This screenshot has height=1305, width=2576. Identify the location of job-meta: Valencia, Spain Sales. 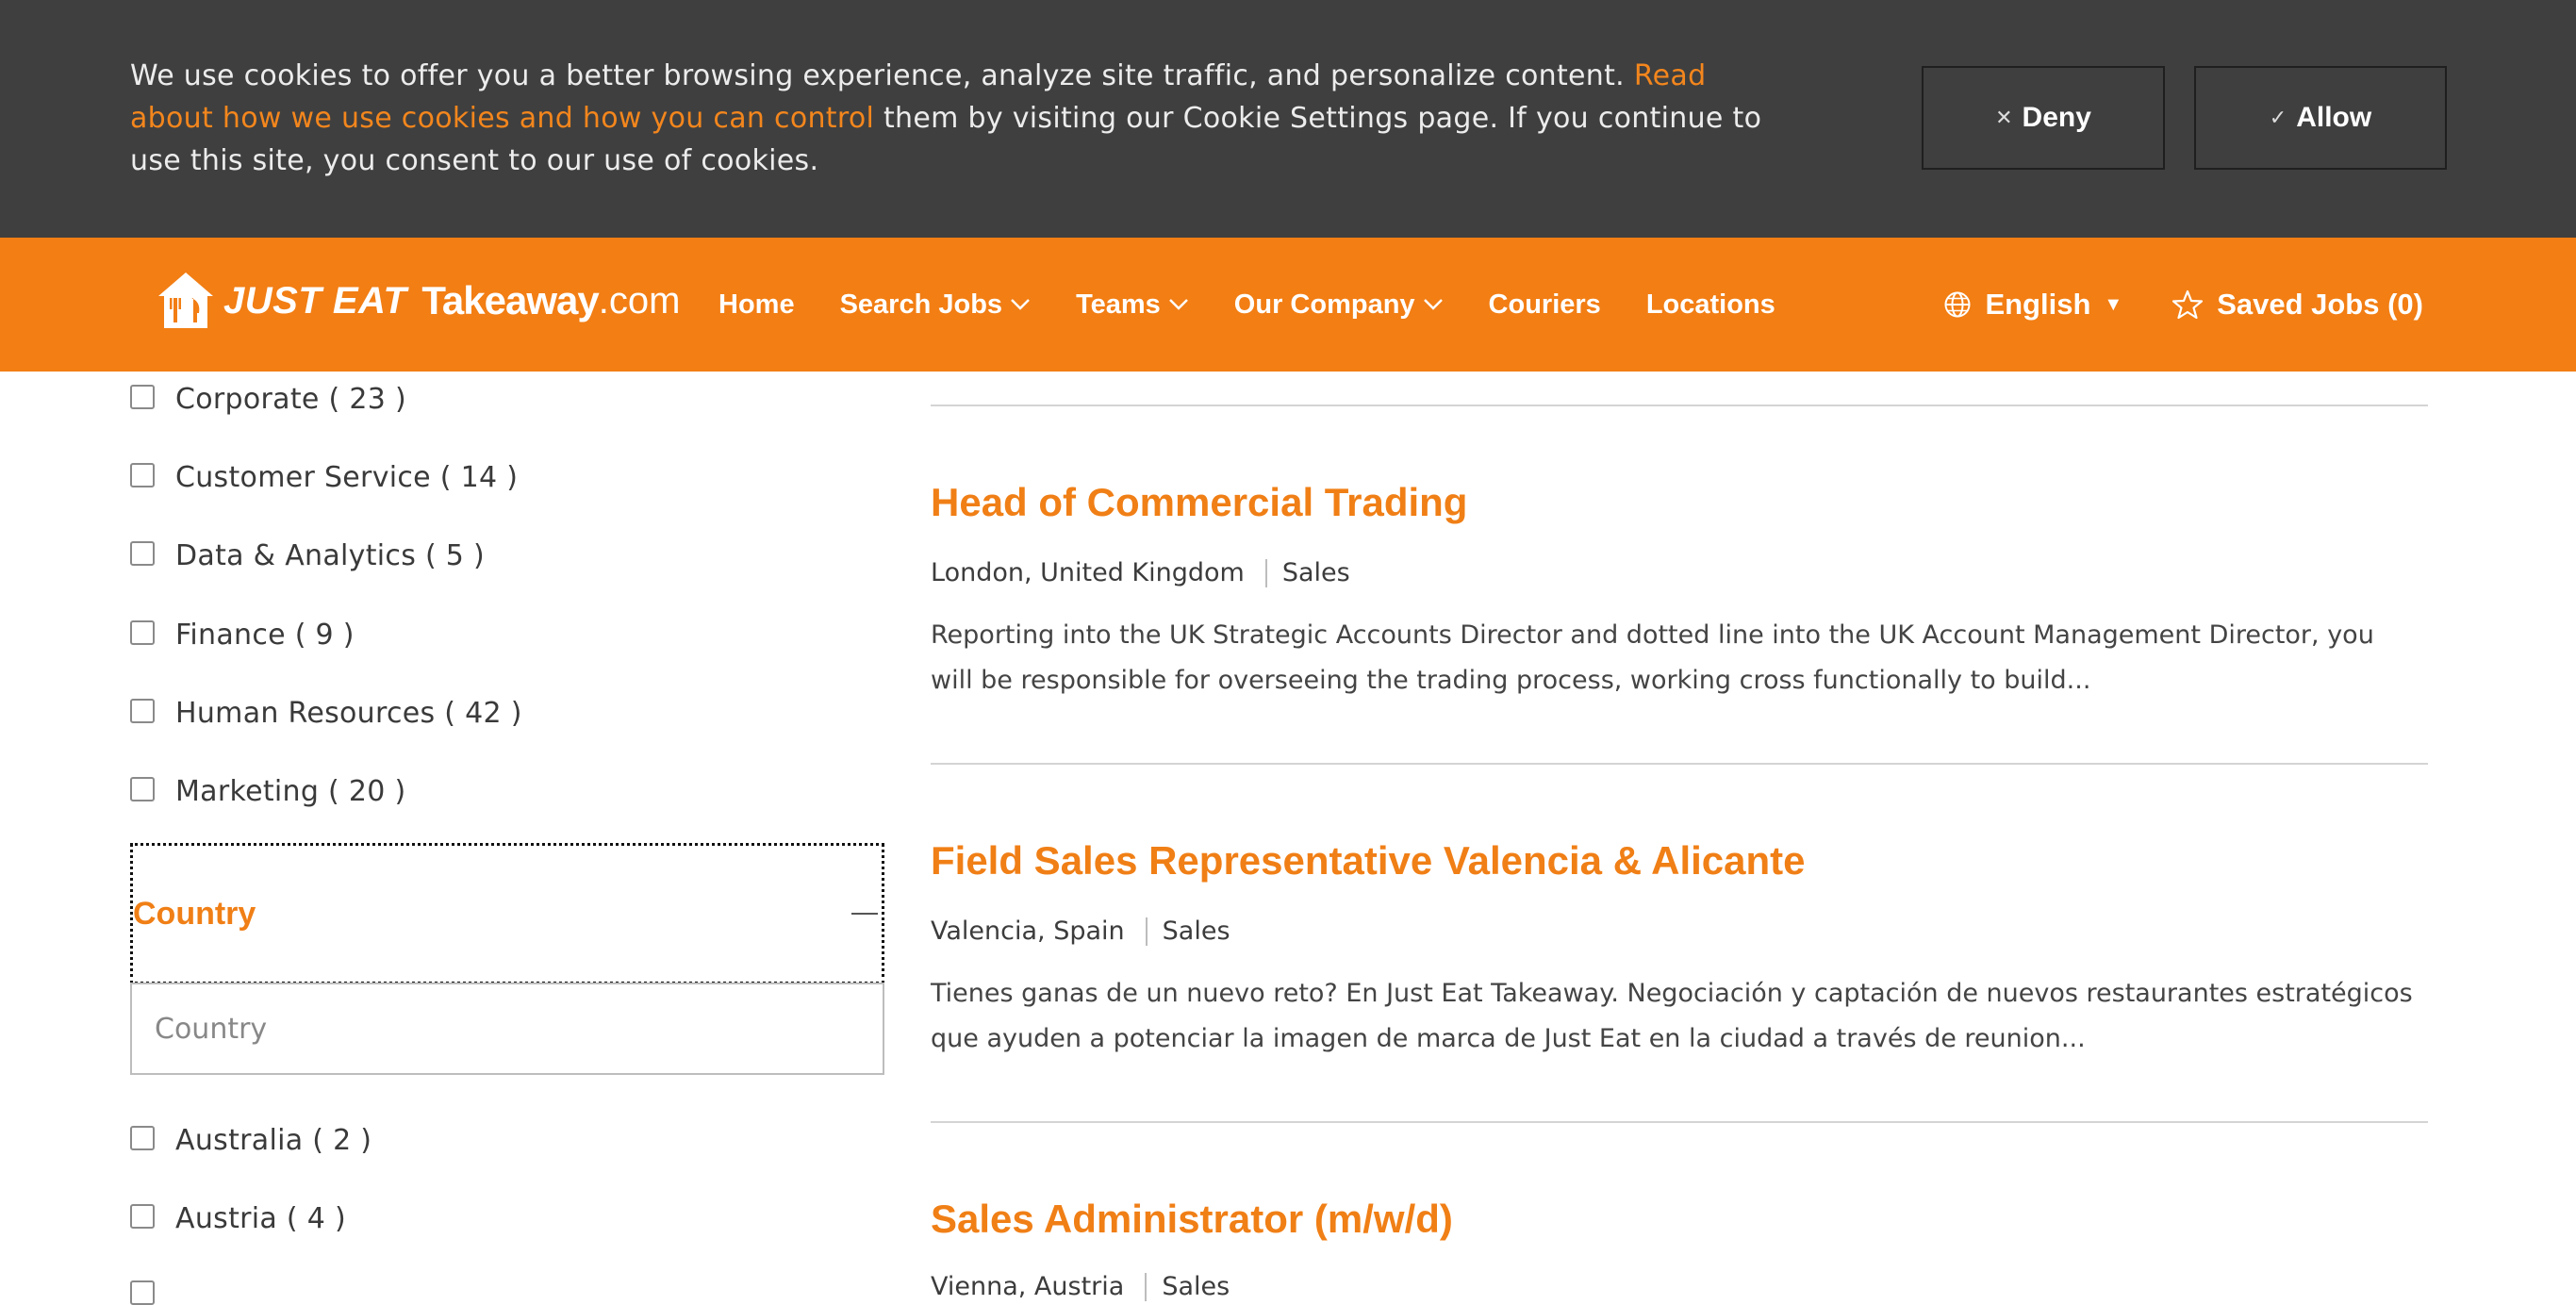
(1080, 931).